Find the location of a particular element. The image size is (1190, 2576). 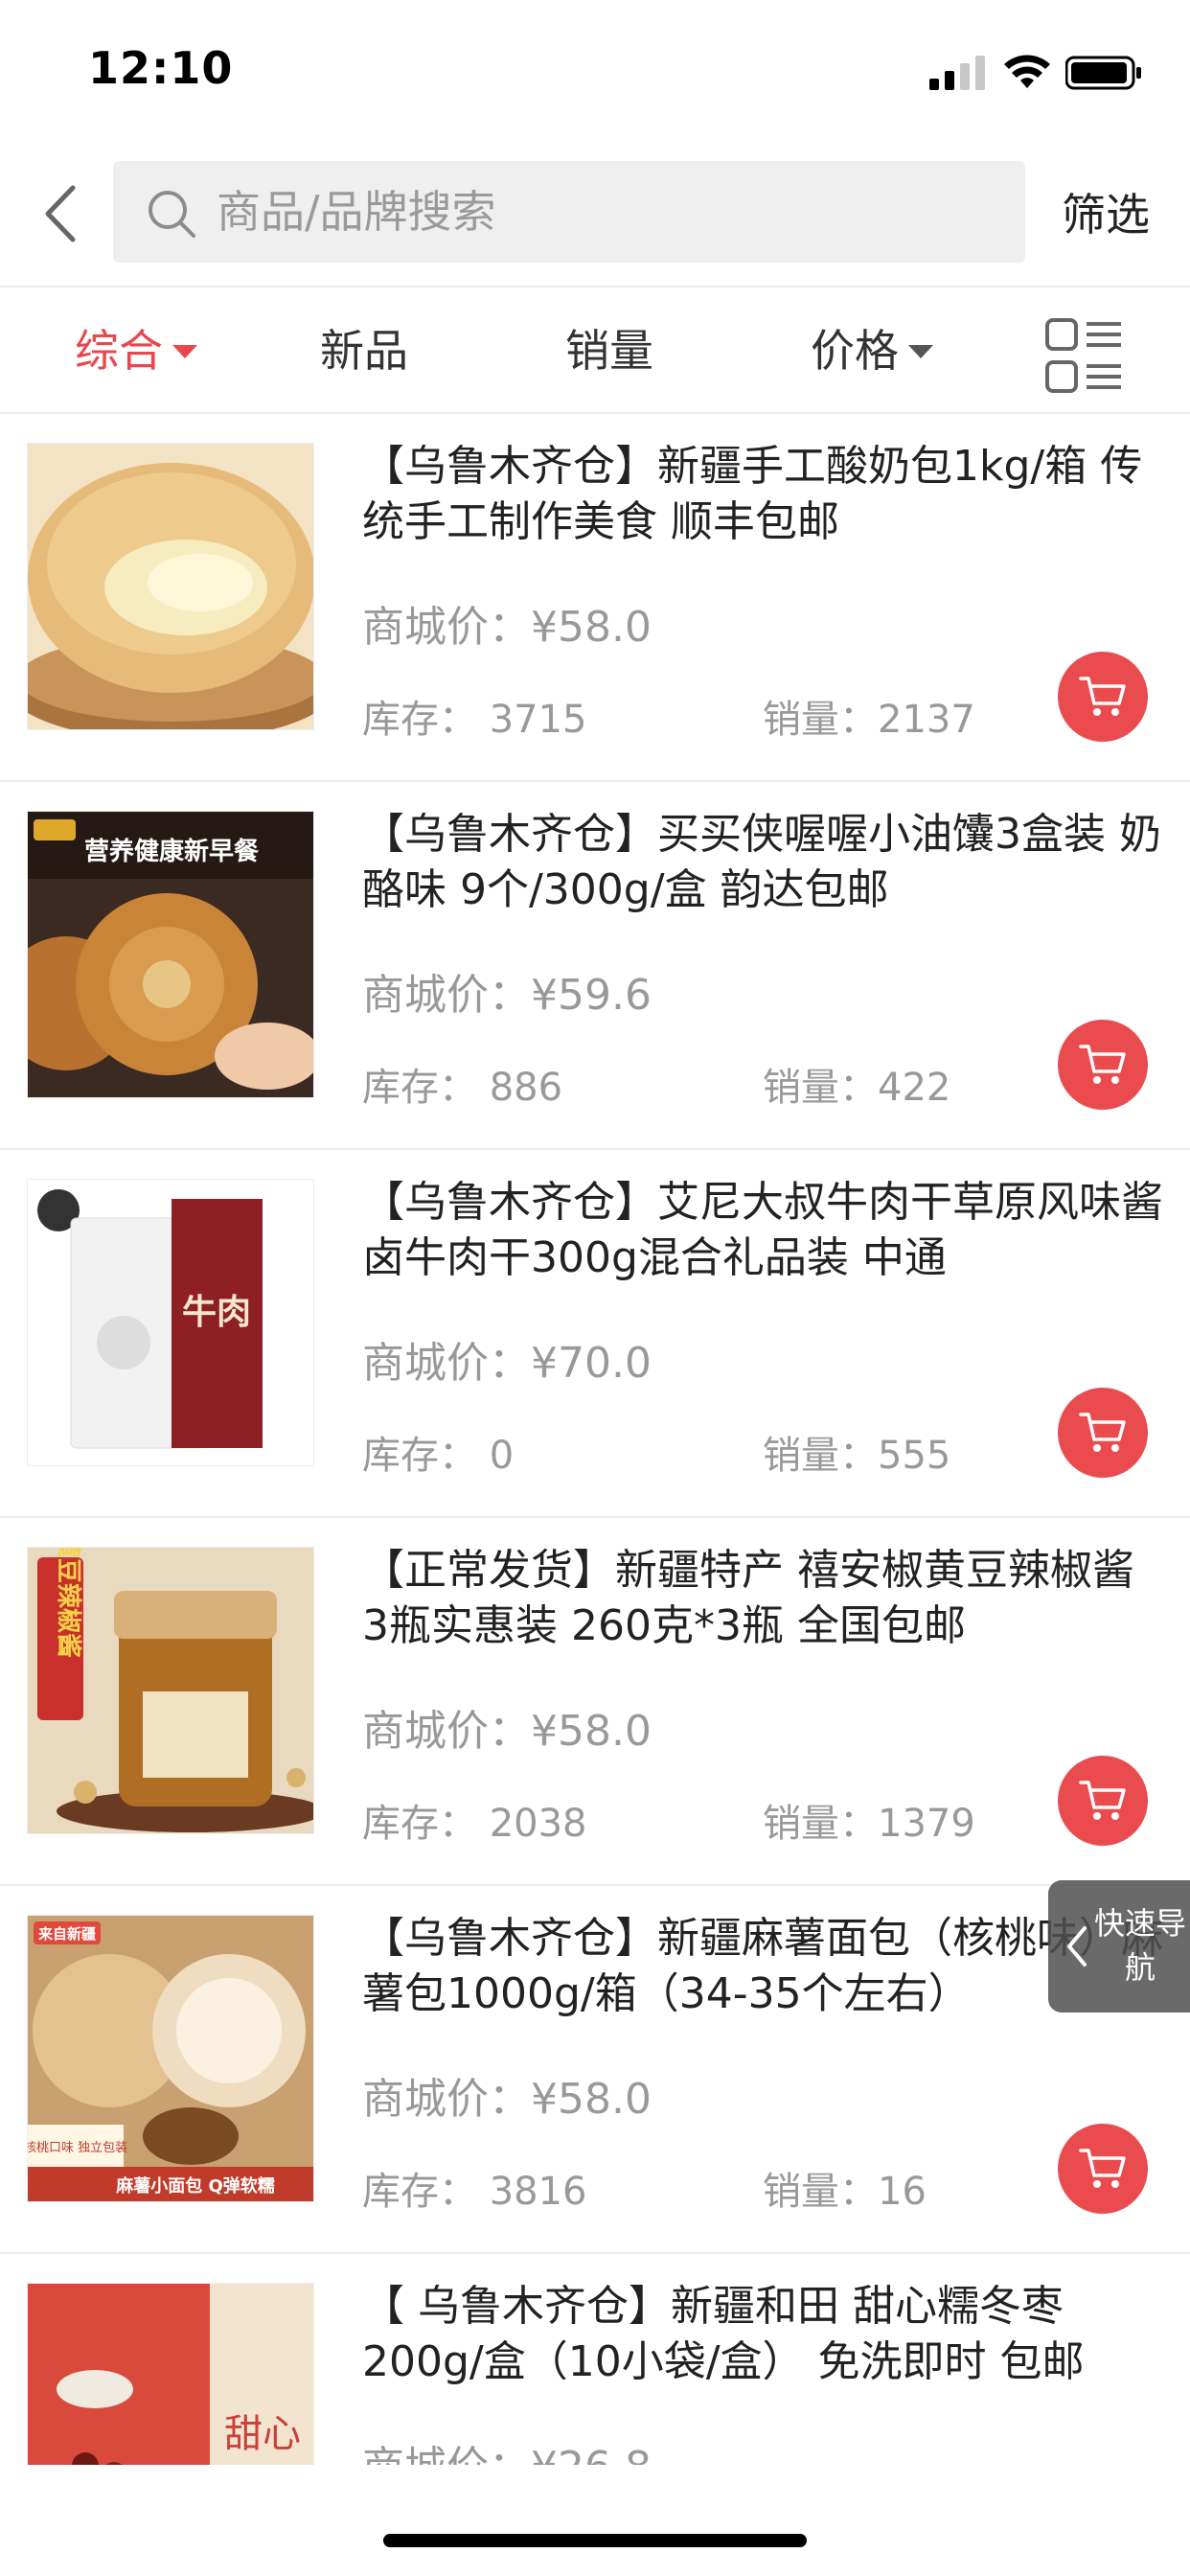

product-sales: 销量：2137 is located at coordinates (869, 720).